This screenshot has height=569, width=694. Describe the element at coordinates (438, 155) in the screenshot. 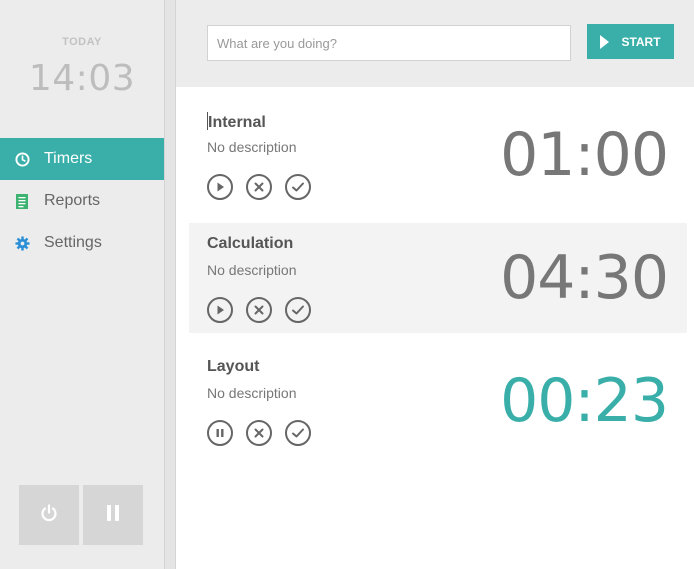

I see `timer-item: Internal No description 01:00` at that location.